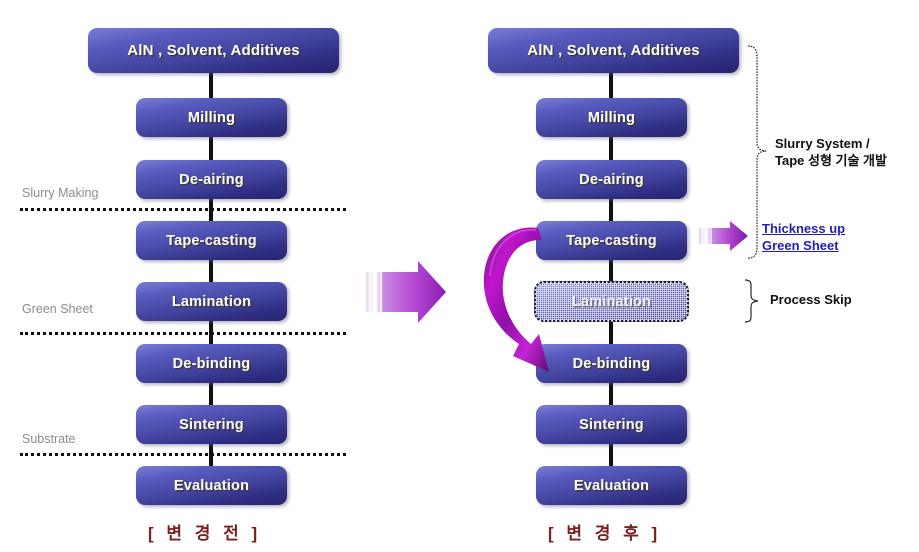 This screenshot has width=919, height=552. What do you see at coordinates (183, 333) in the screenshot?
I see `stage-divider-green-sheet` at bounding box center [183, 333].